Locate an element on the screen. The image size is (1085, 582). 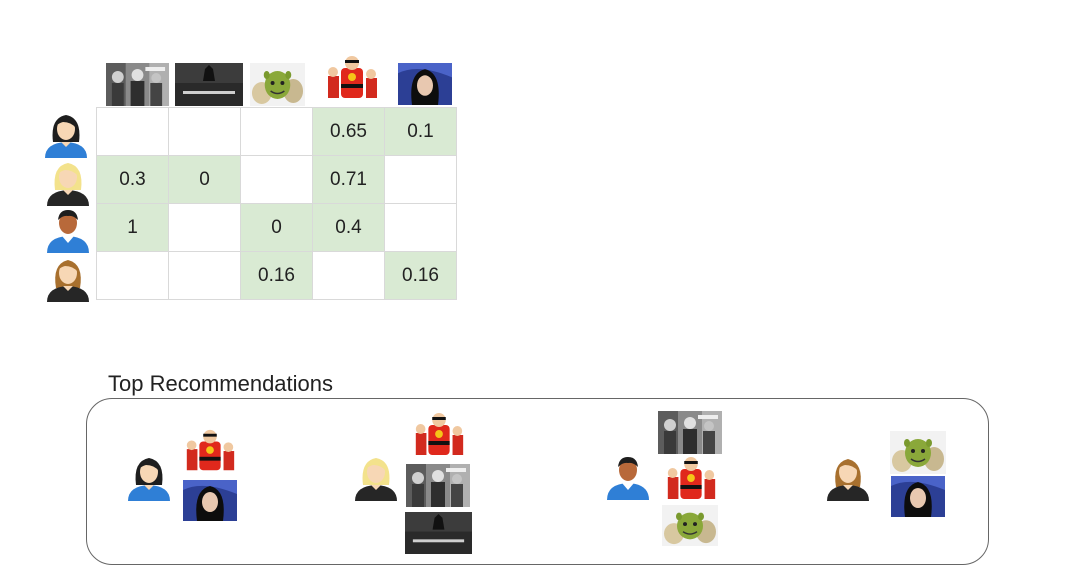
matrix-row: 0.65 0.1 is located at coordinates (276, 131).